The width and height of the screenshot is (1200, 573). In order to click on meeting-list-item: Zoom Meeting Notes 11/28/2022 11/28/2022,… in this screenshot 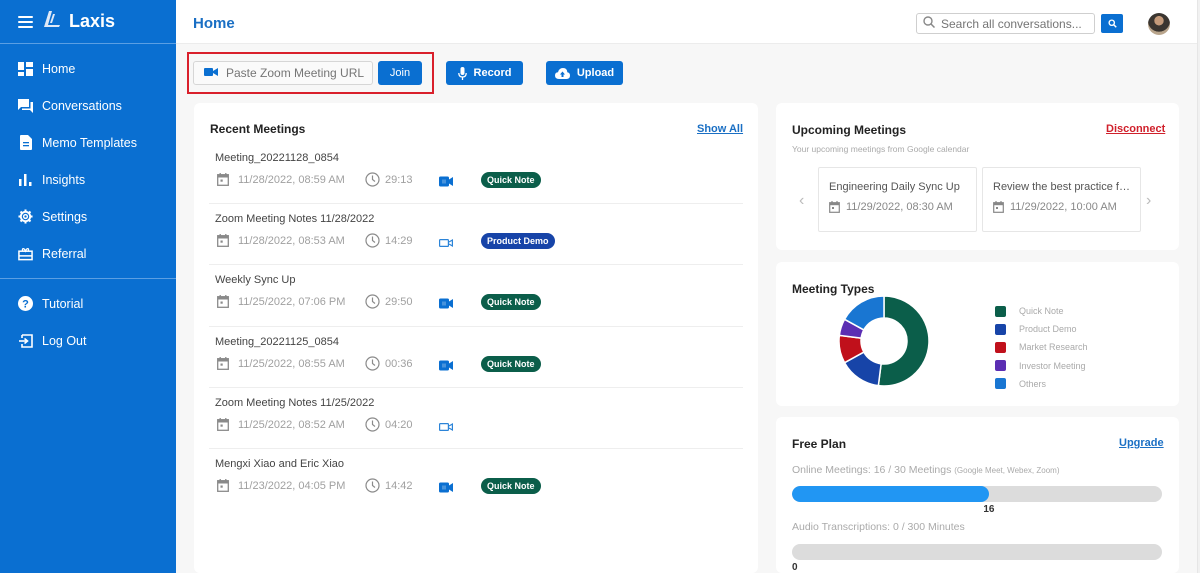, I will do `click(476, 235)`.